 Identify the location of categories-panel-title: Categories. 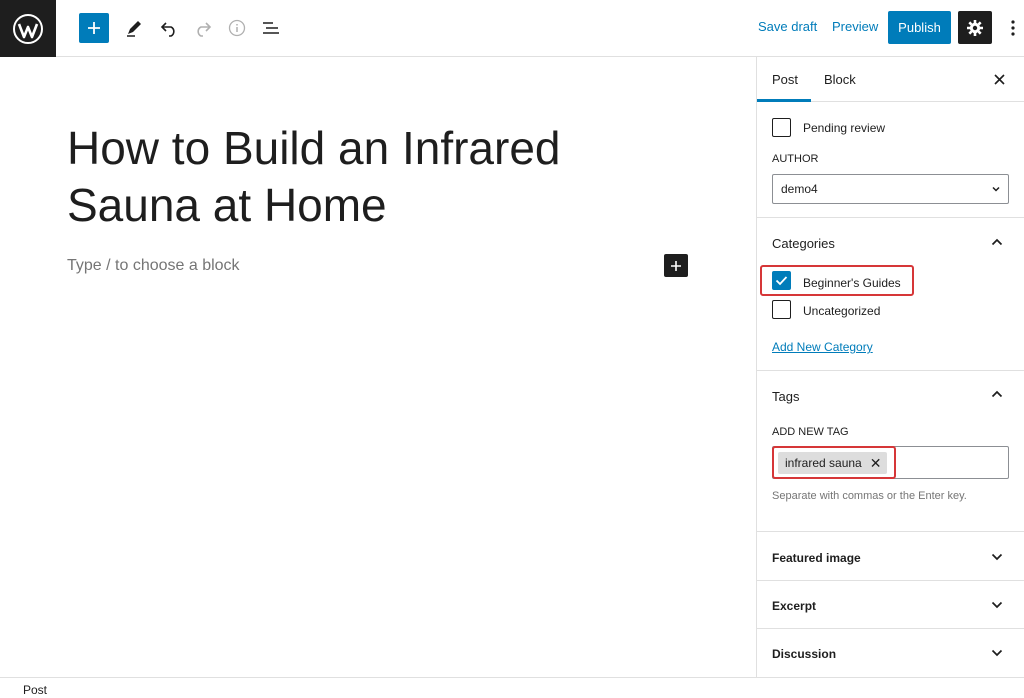
(803, 243).